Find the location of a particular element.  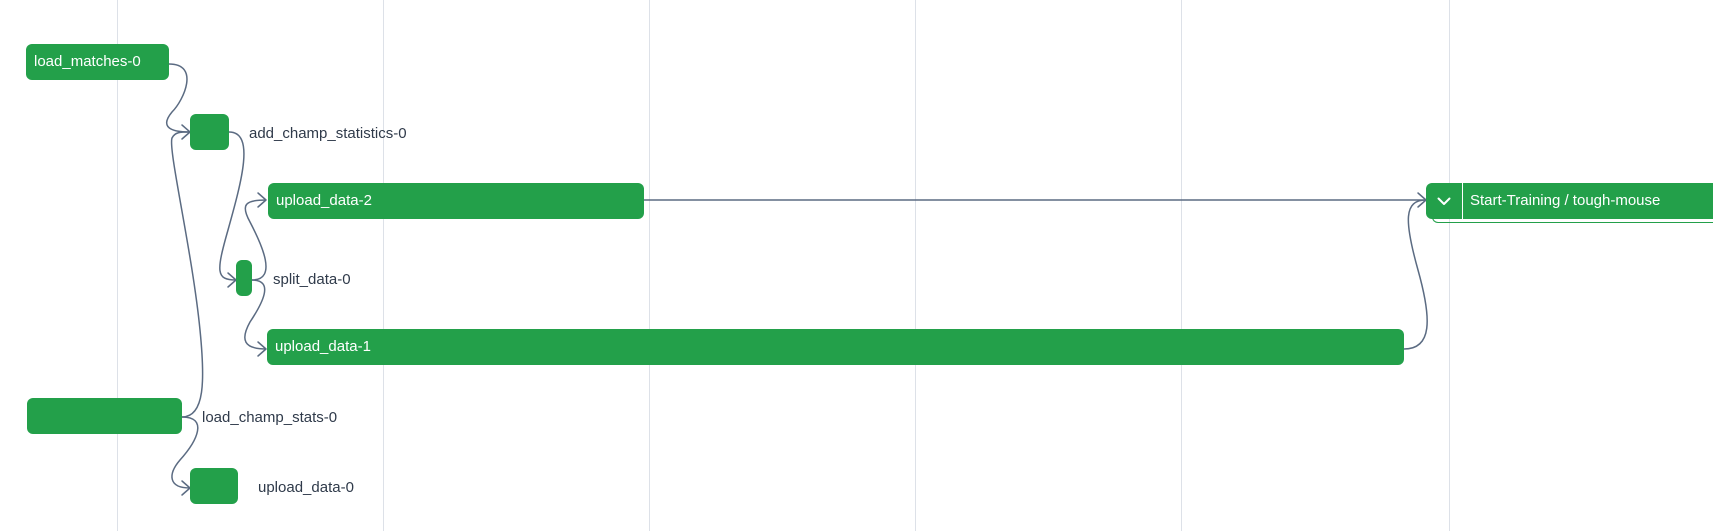

task-run-split-data is located at coordinates (244, 278).